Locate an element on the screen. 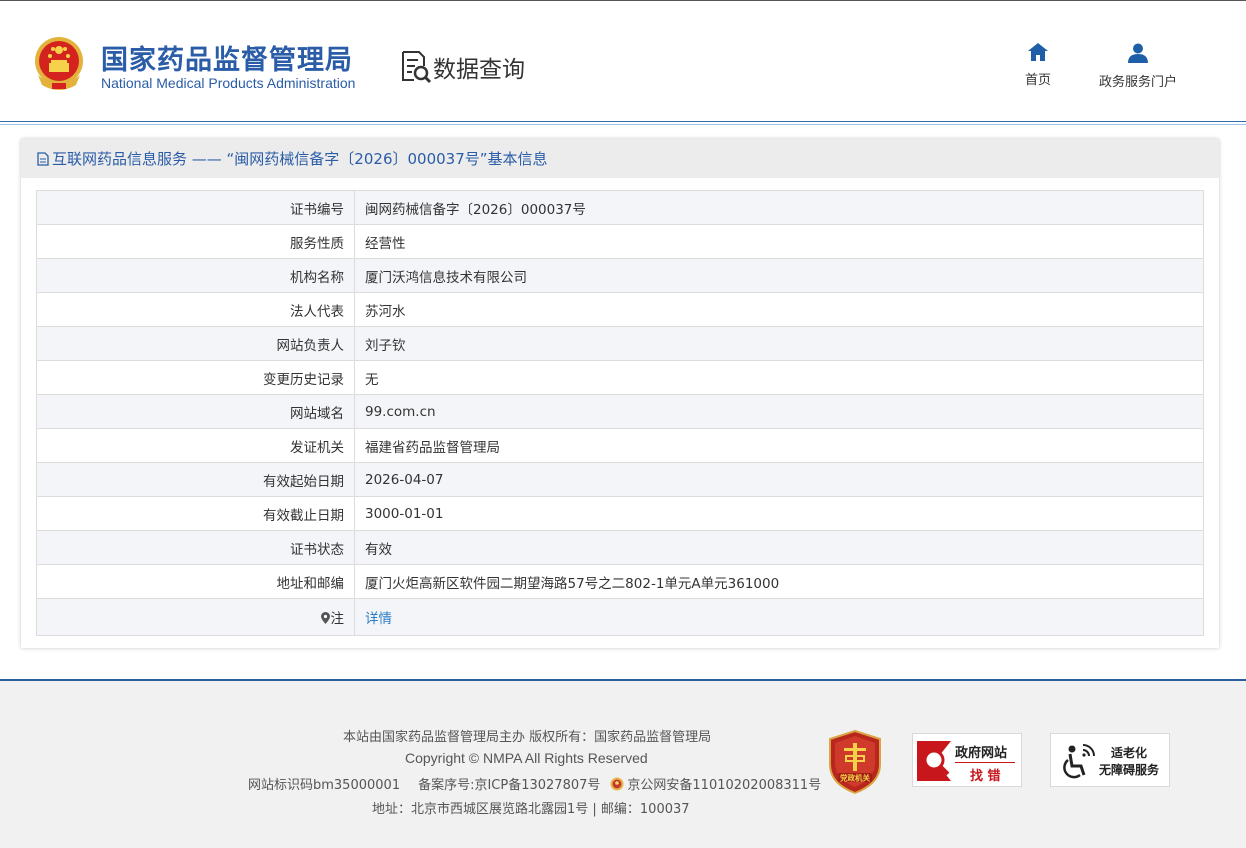 This screenshot has height=848, width=1246. table-row: 证书编号 闽网药械信备字〔2026〕000037号 is located at coordinates (620, 207).